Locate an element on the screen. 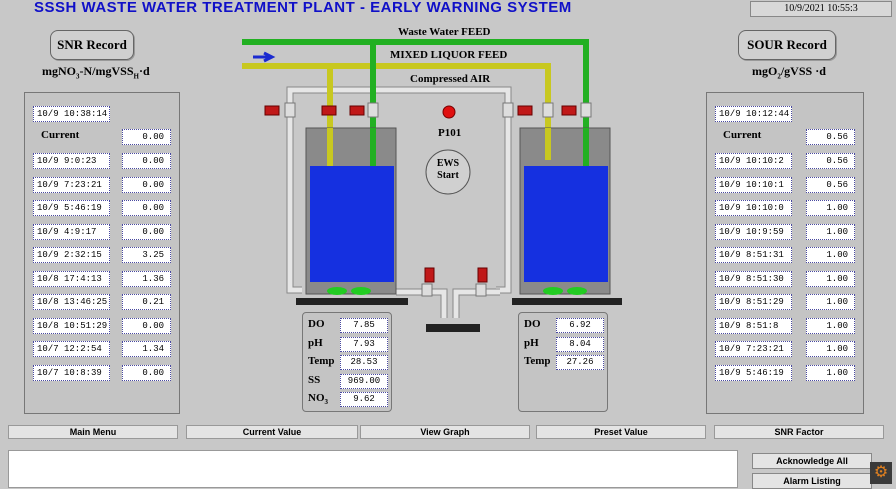 This screenshot has height=489, width=896. nav-button: Preset Value is located at coordinates (621, 432).